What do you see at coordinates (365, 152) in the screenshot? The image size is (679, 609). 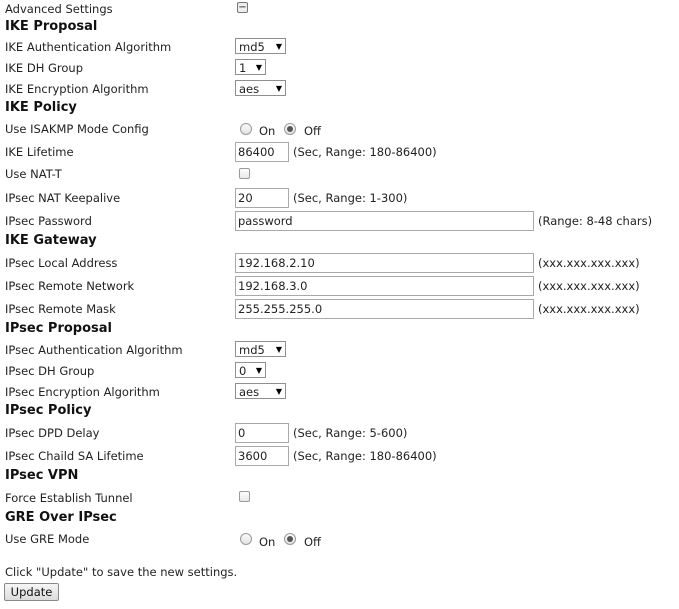 I see `ike-lifetime-hint: (Sec, Range: 180-86400)` at bounding box center [365, 152].